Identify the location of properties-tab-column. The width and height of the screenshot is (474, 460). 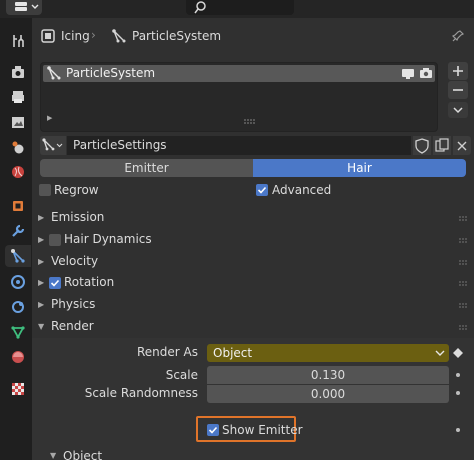
(16, 239).